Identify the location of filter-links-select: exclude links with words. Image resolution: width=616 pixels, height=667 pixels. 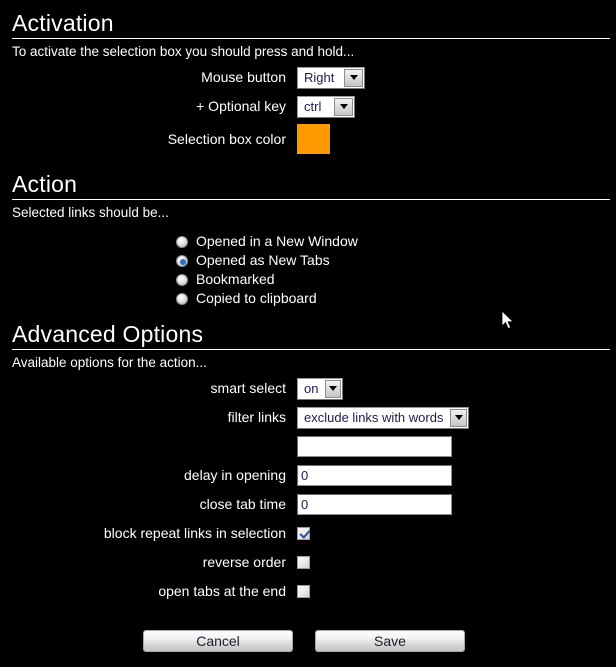
(383, 417).